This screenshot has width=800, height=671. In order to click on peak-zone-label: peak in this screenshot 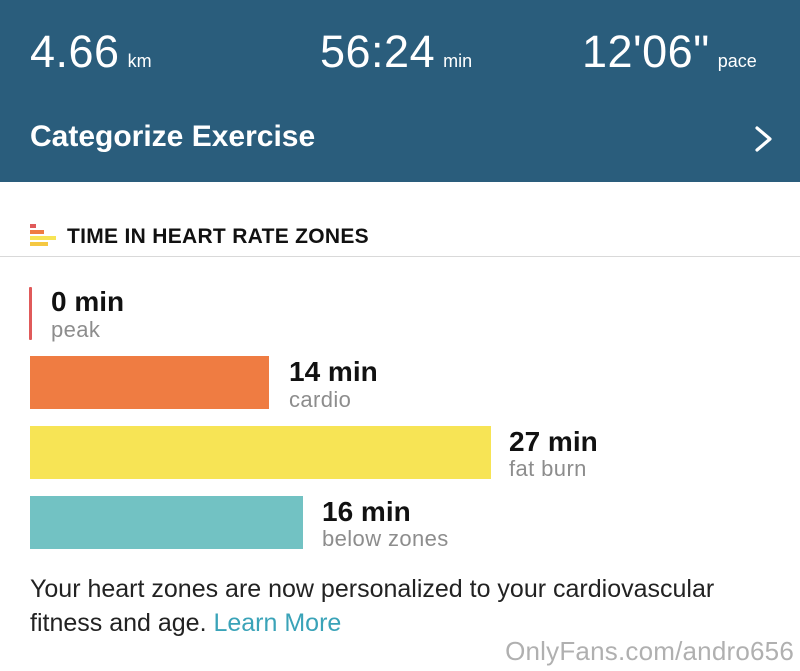, I will do `click(76, 329)`.